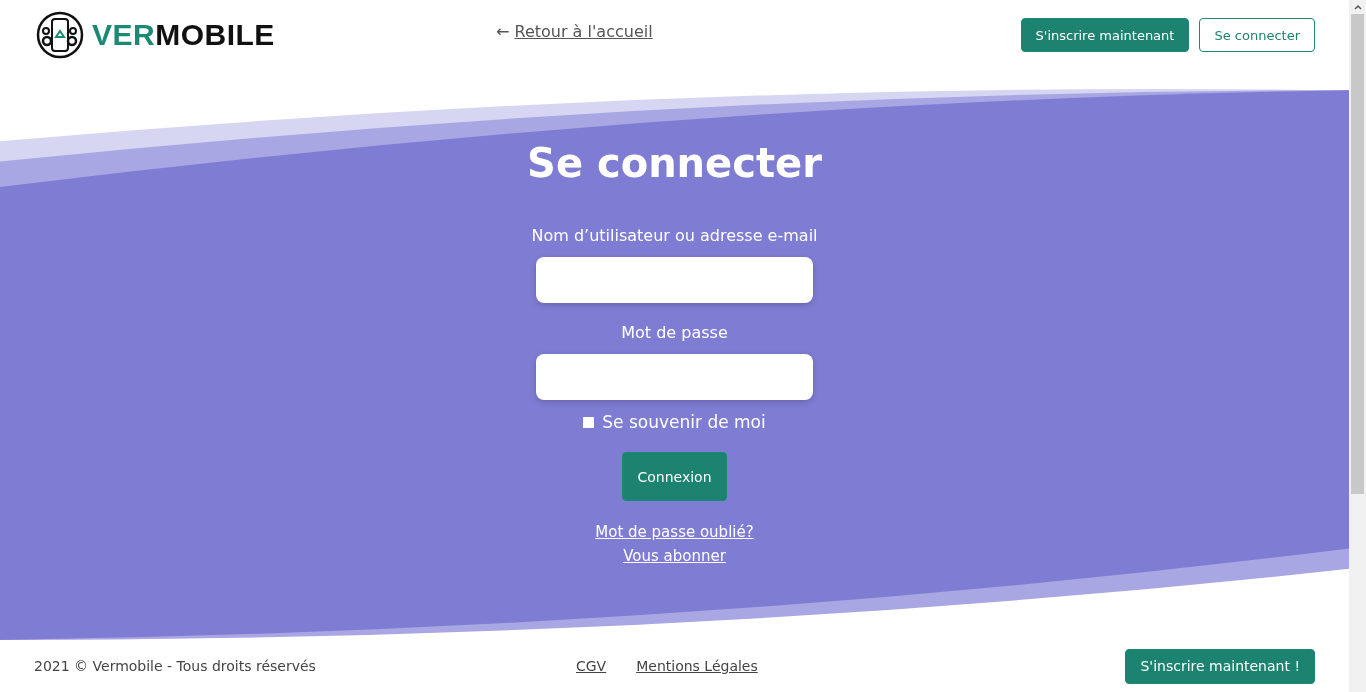  I want to click on copyright-text: 2021 © Vermobile - Tous droits réservés, so click(175, 666).